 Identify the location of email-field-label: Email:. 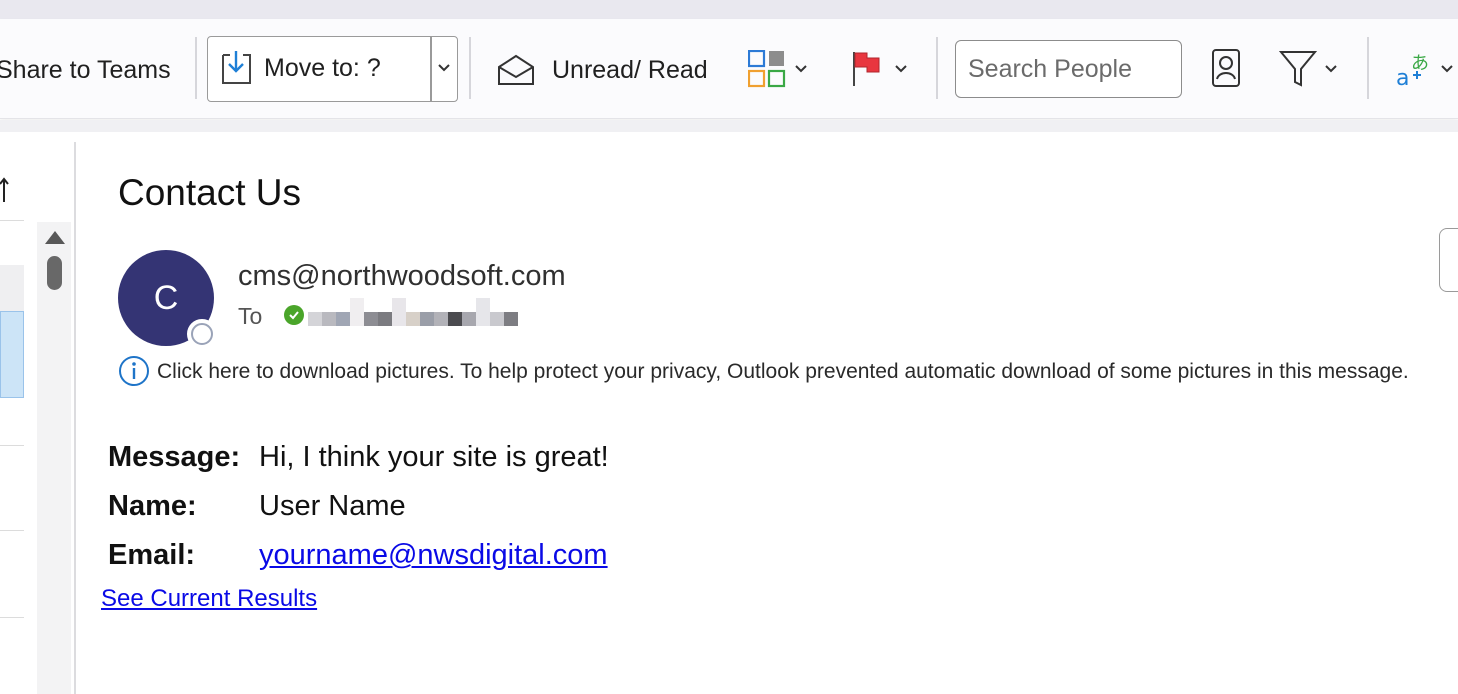
(152, 555).